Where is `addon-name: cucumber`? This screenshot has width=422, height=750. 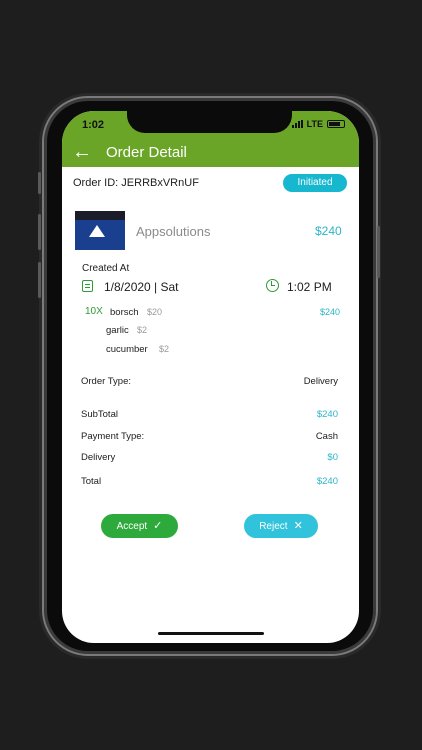
addon-name: cucumber is located at coordinates (127, 349).